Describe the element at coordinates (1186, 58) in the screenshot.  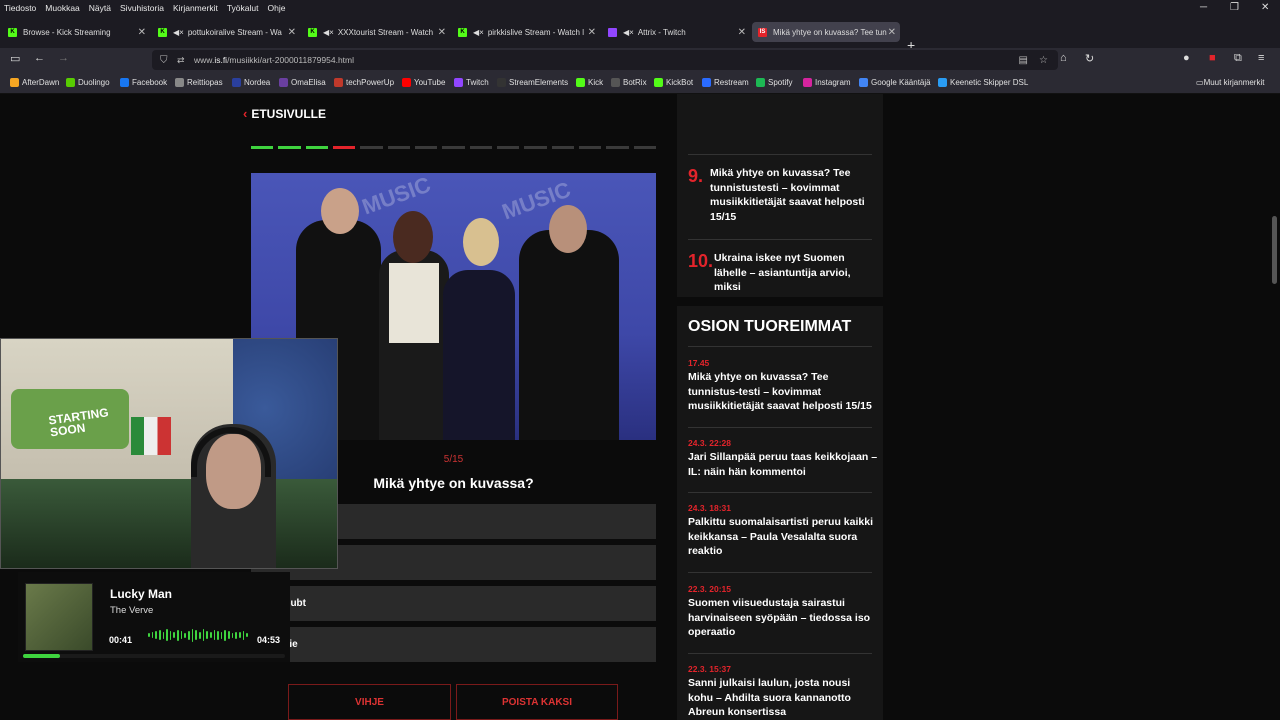
I see `account-icon: ●` at that location.